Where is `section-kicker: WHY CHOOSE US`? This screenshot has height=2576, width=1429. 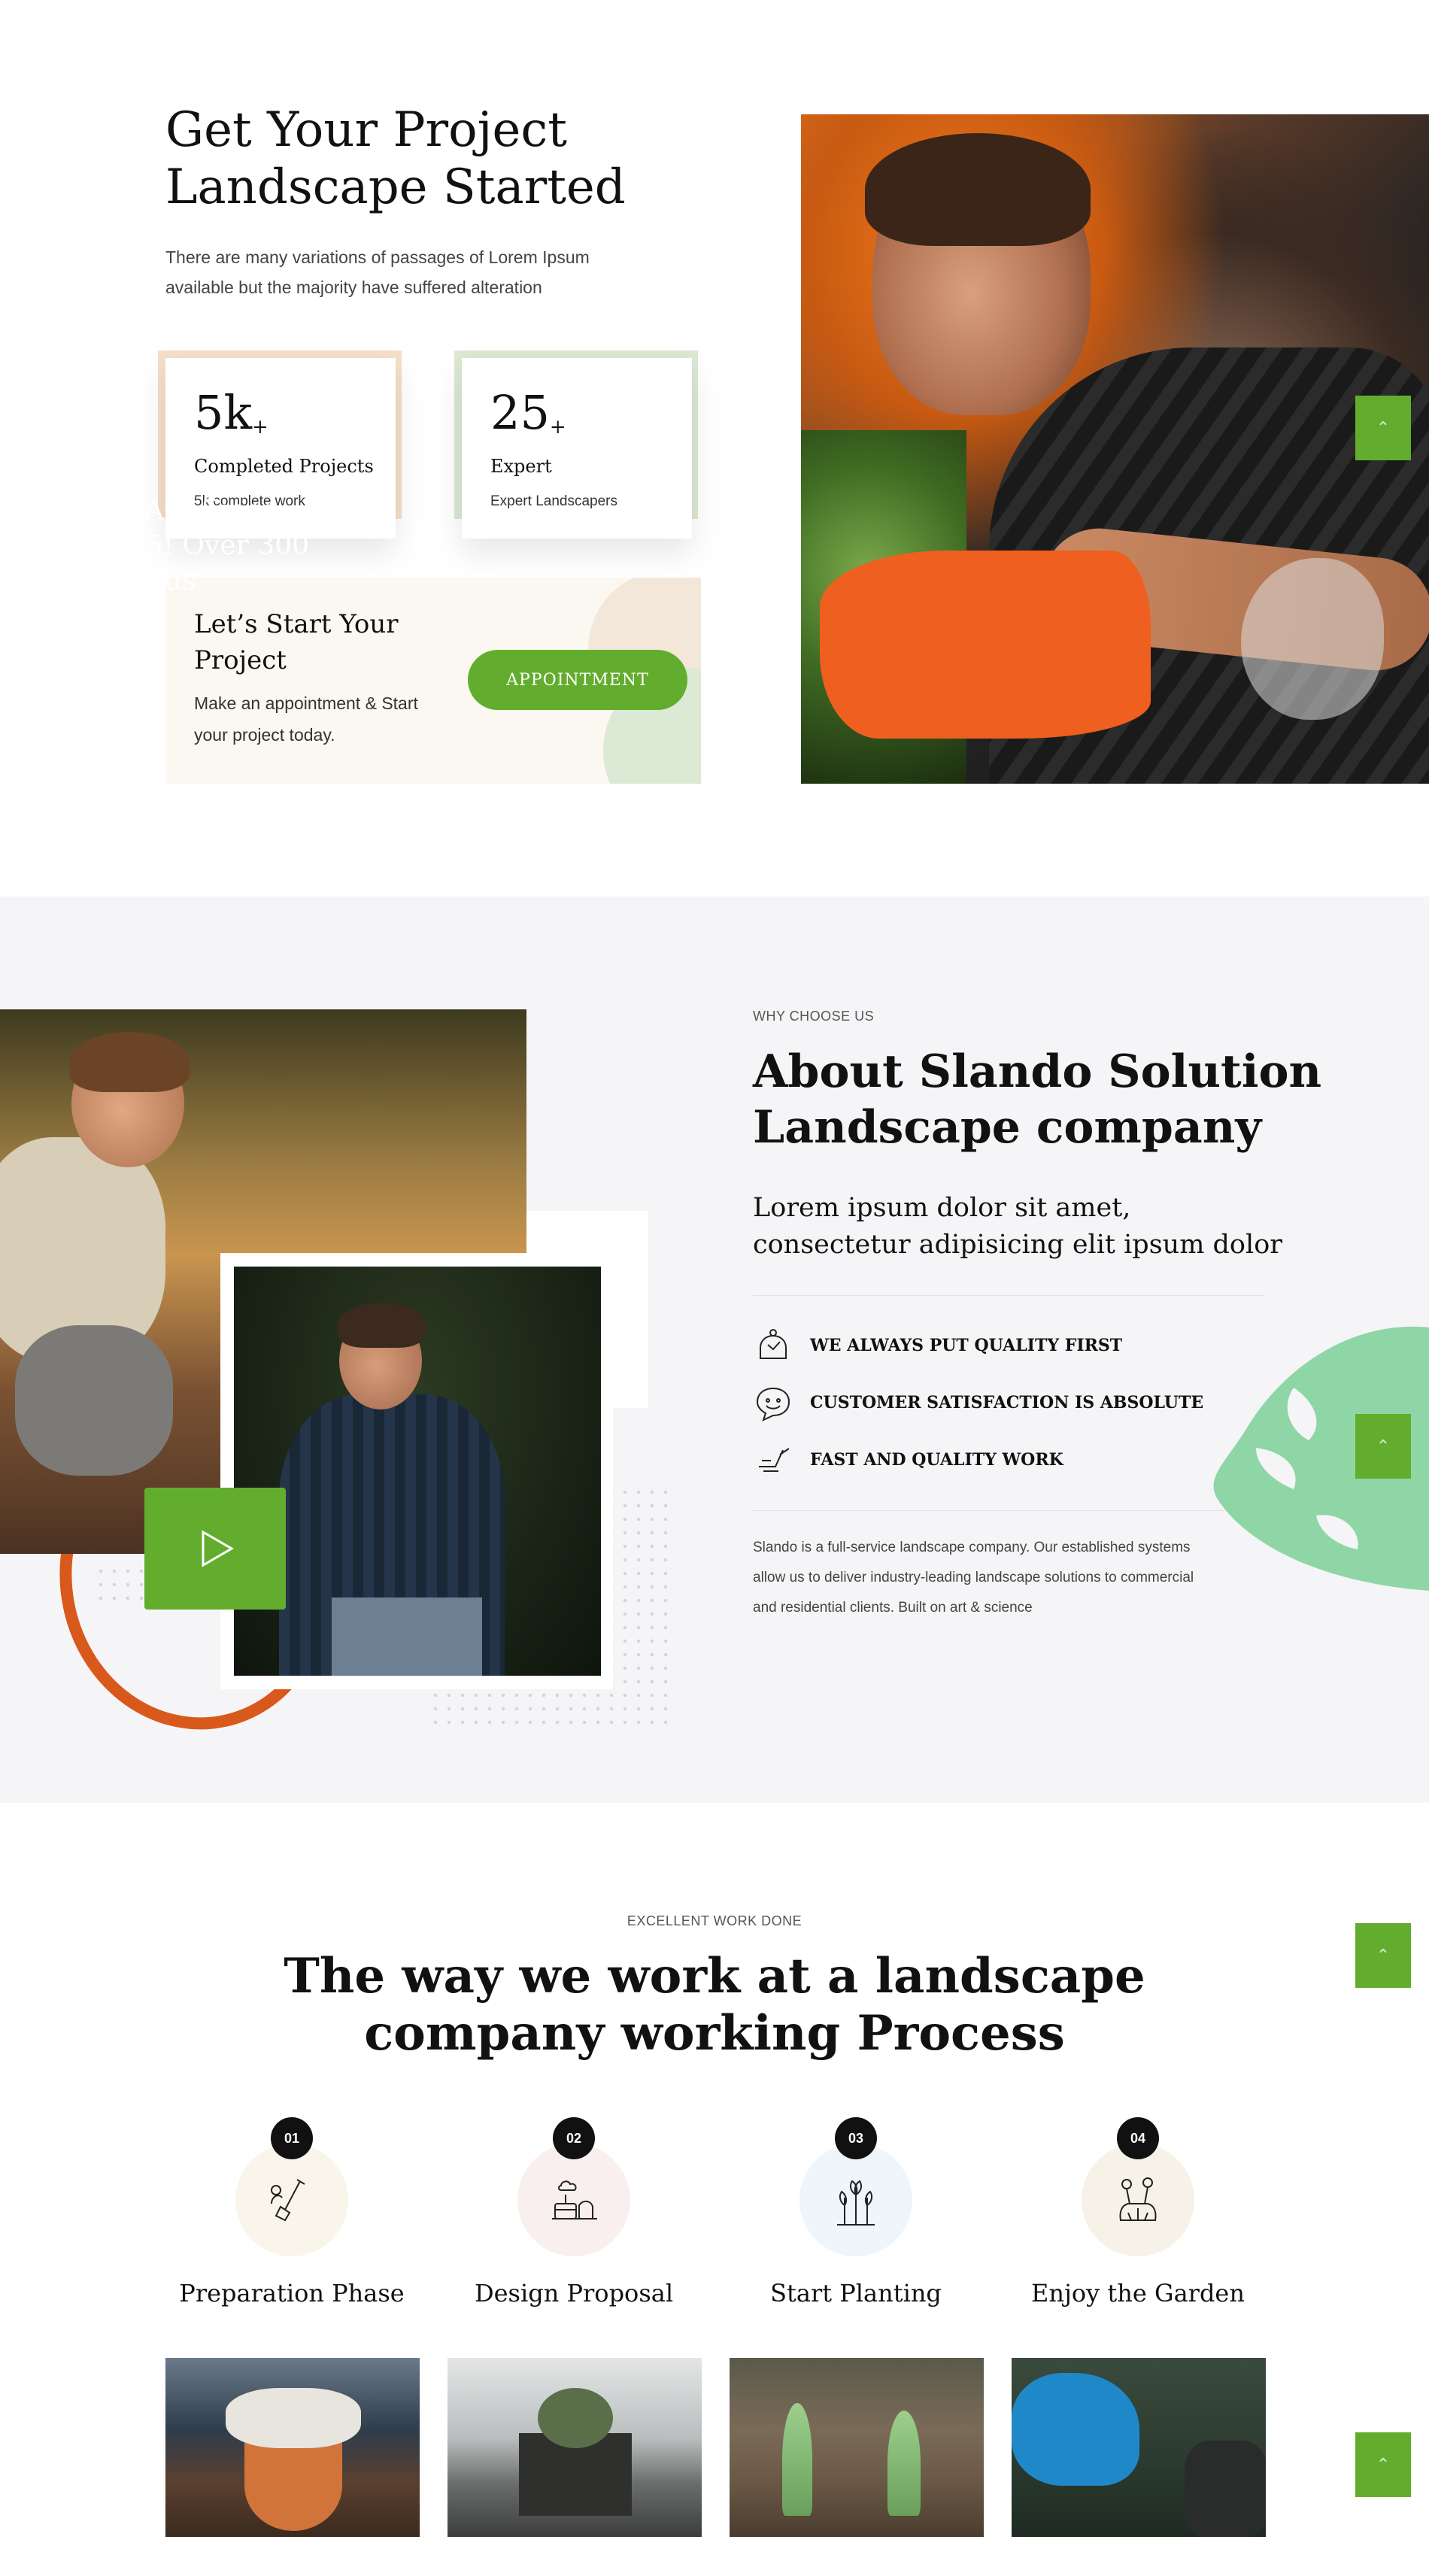
section-kicker: WHY CHOOSE US is located at coordinates (814, 1016).